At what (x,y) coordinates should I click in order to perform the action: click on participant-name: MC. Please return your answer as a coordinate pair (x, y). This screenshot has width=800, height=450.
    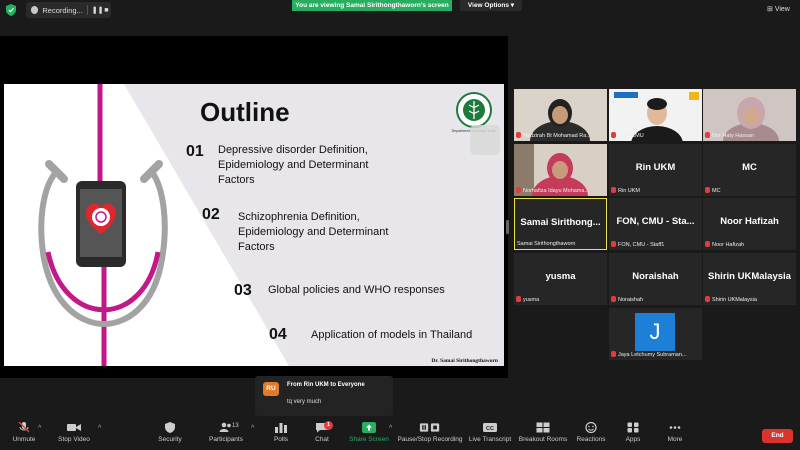
    Looking at the image, I should click on (749, 167).